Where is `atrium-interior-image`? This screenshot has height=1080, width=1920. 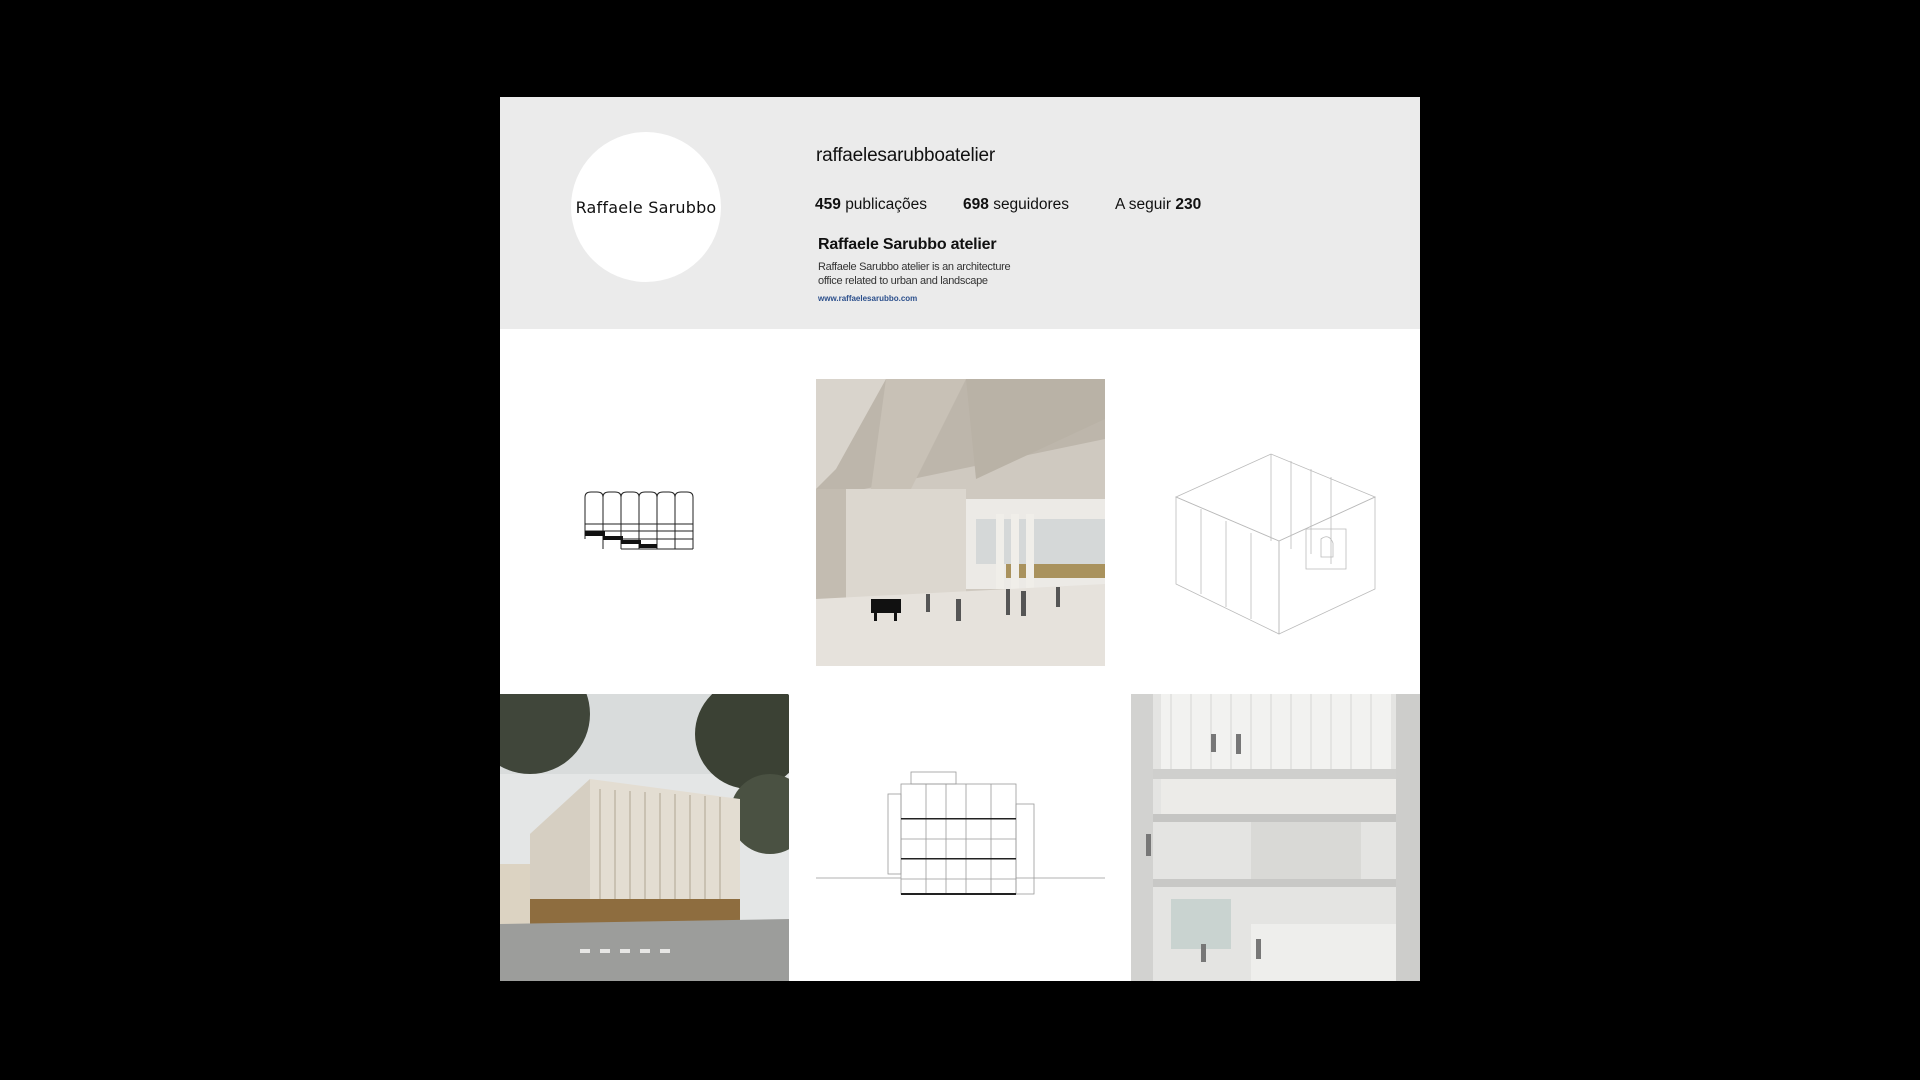 atrium-interior-image is located at coordinates (1275, 837).